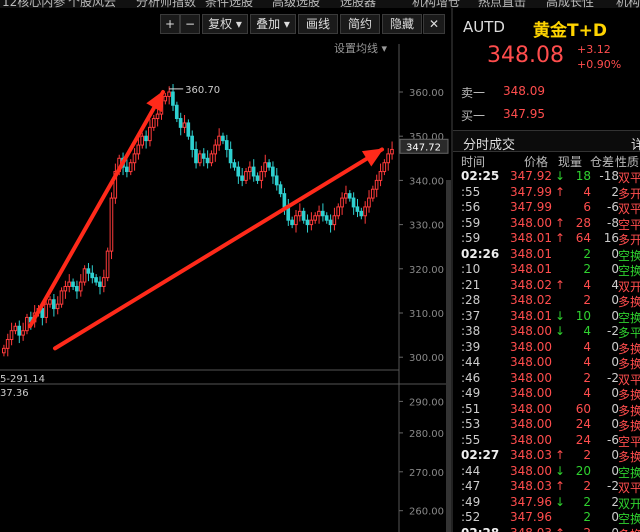 The height and width of the screenshot is (532, 640). Describe the element at coordinates (471, 408) in the screenshot. I see `trade-time: :51` at that location.